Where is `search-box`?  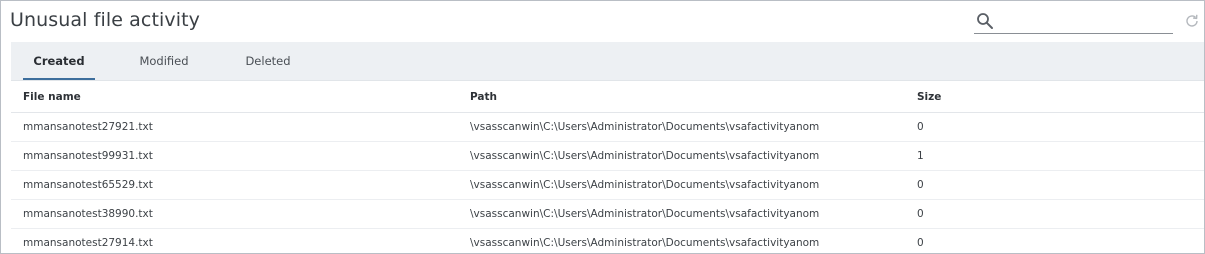
search-box is located at coordinates (1073, 21).